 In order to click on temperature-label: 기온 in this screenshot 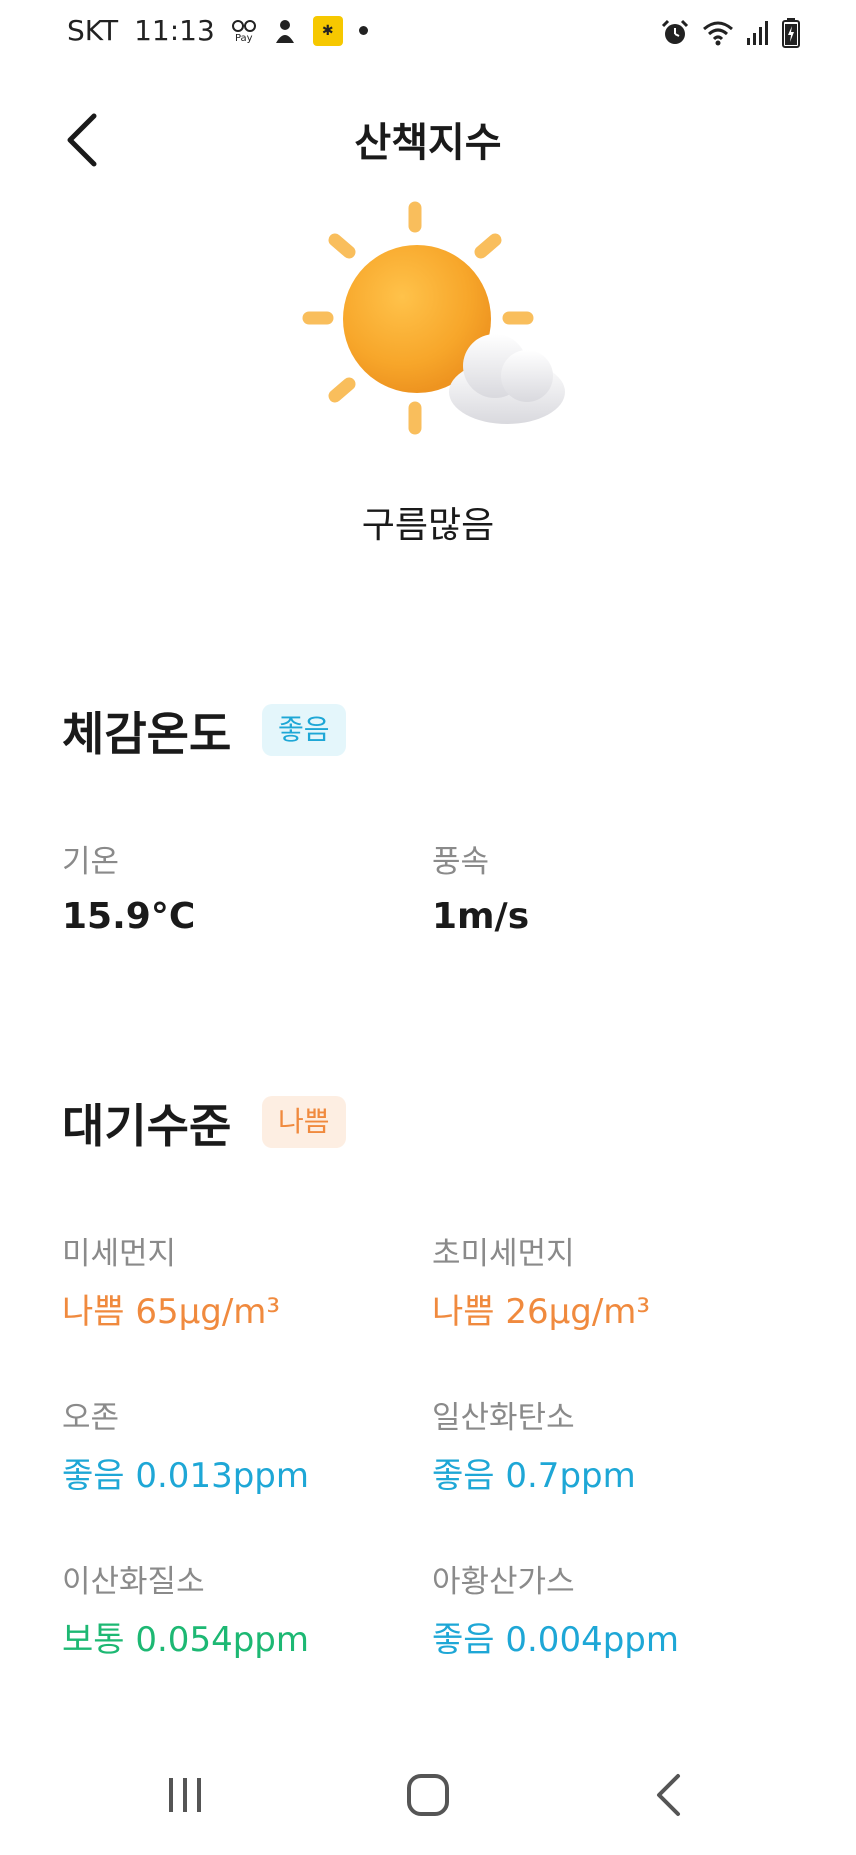, I will do `click(91, 862)`.